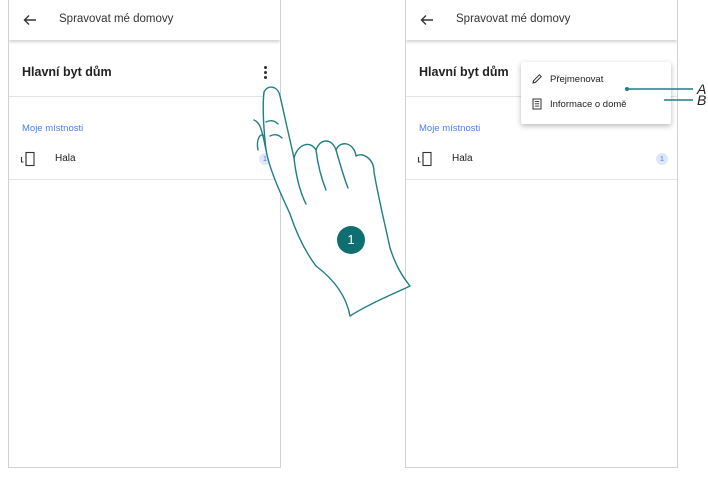 This screenshot has height=495, width=708. I want to click on menu-item-rename: Přejmenovat, so click(598, 80).